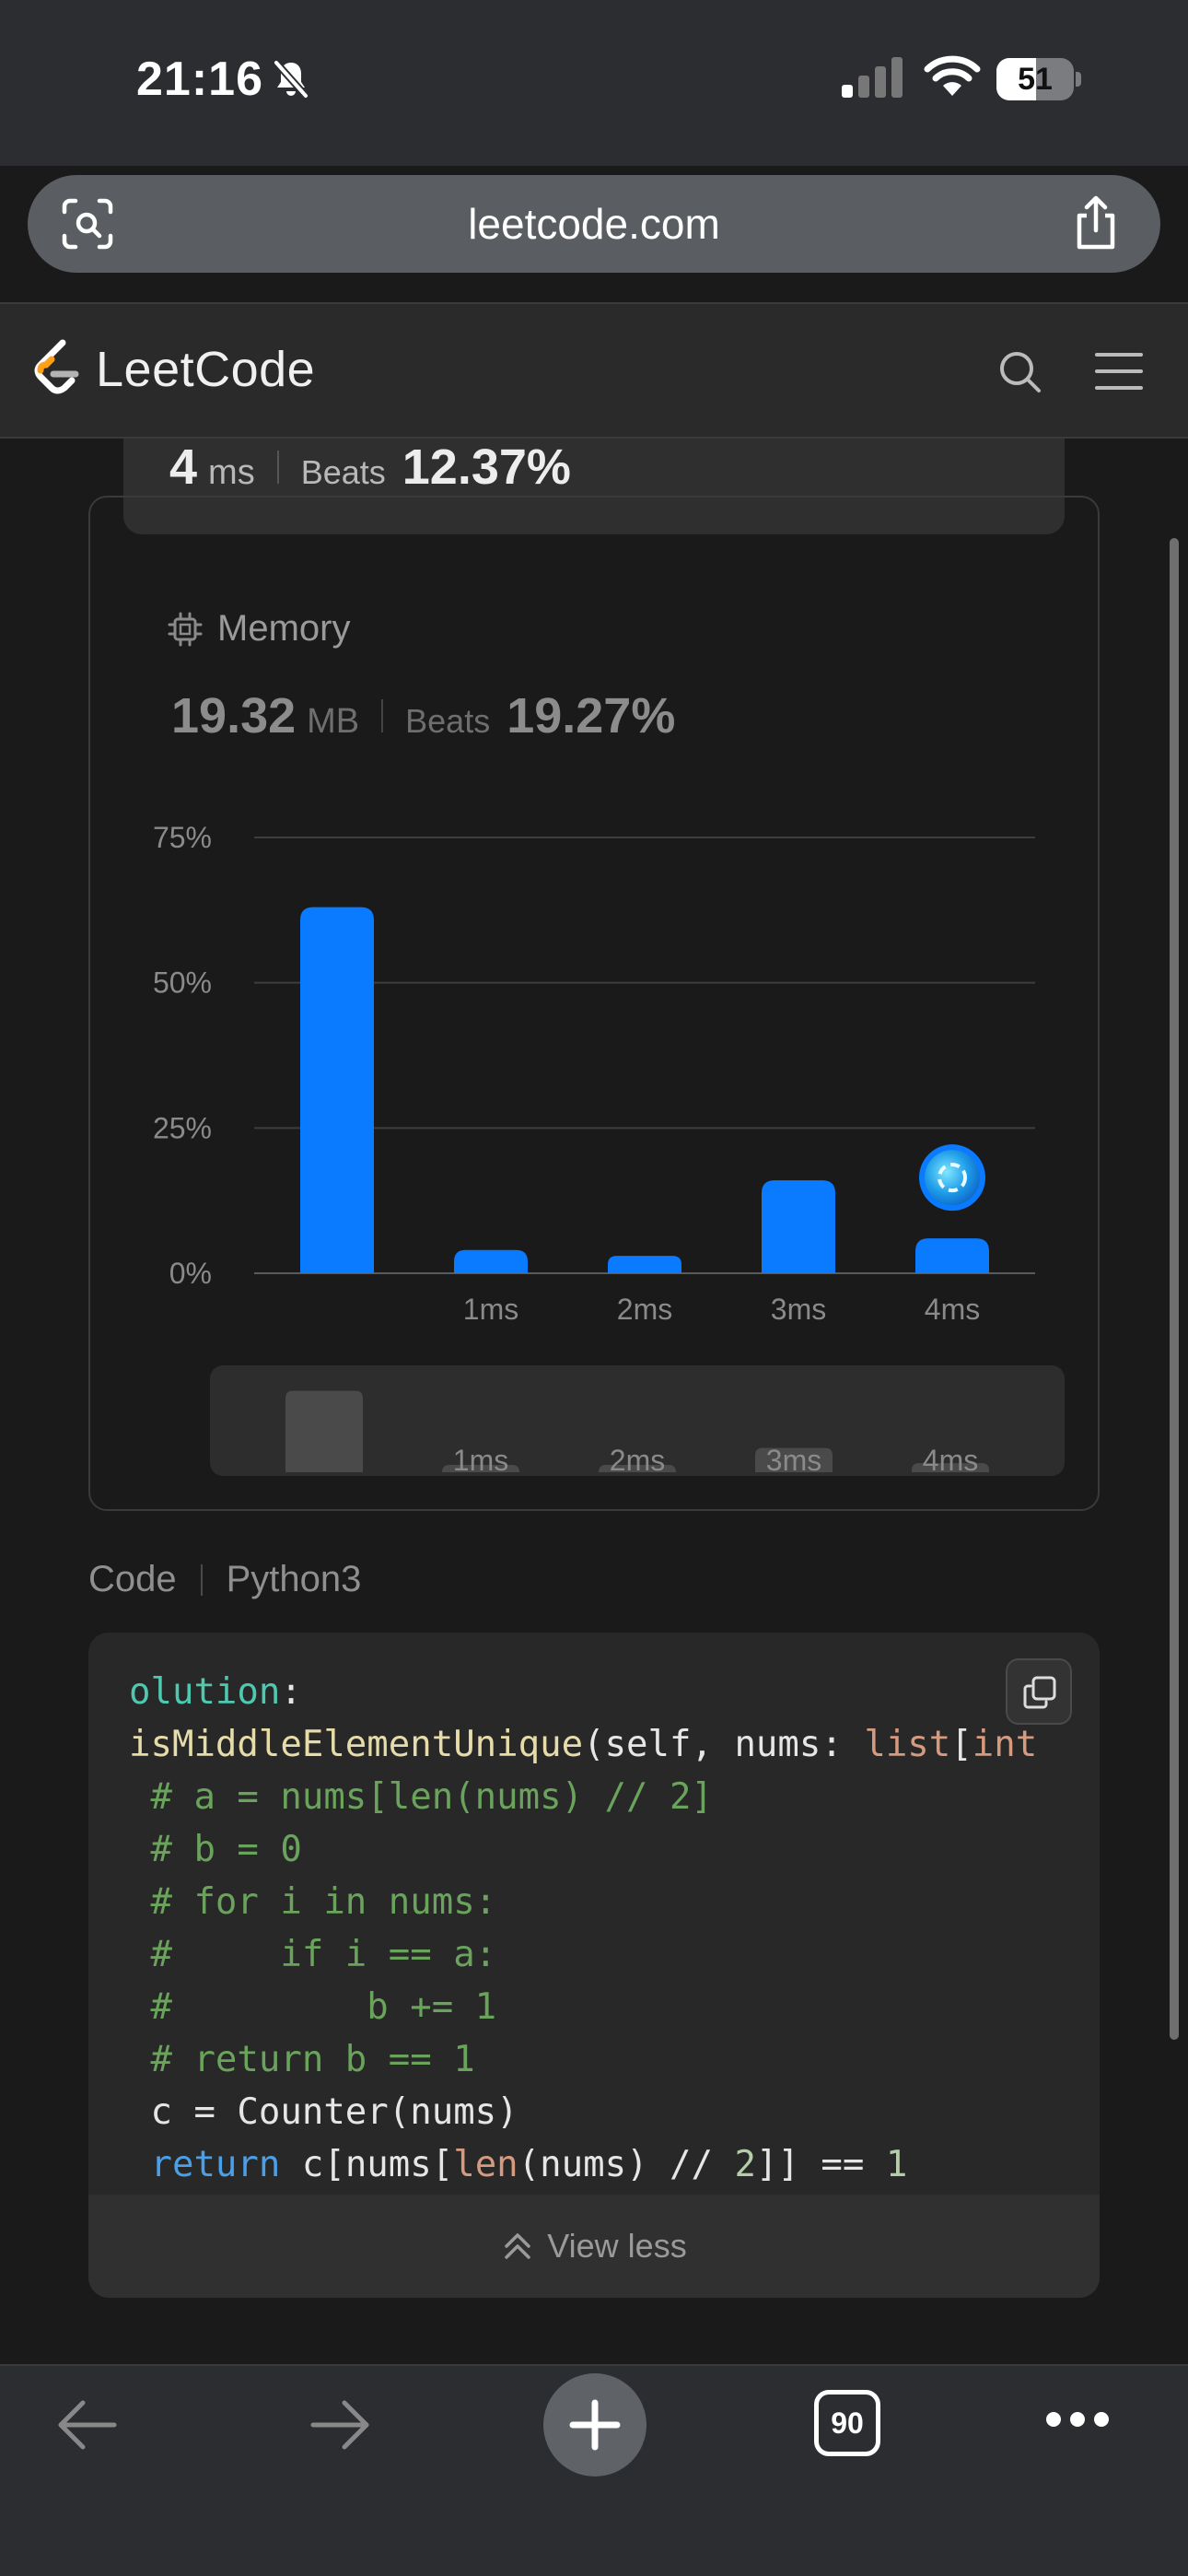 The image size is (1188, 2576). What do you see at coordinates (951, 1460) in the screenshot?
I see `overview-tick-label: 4ms` at bounding box center [951, 1460].